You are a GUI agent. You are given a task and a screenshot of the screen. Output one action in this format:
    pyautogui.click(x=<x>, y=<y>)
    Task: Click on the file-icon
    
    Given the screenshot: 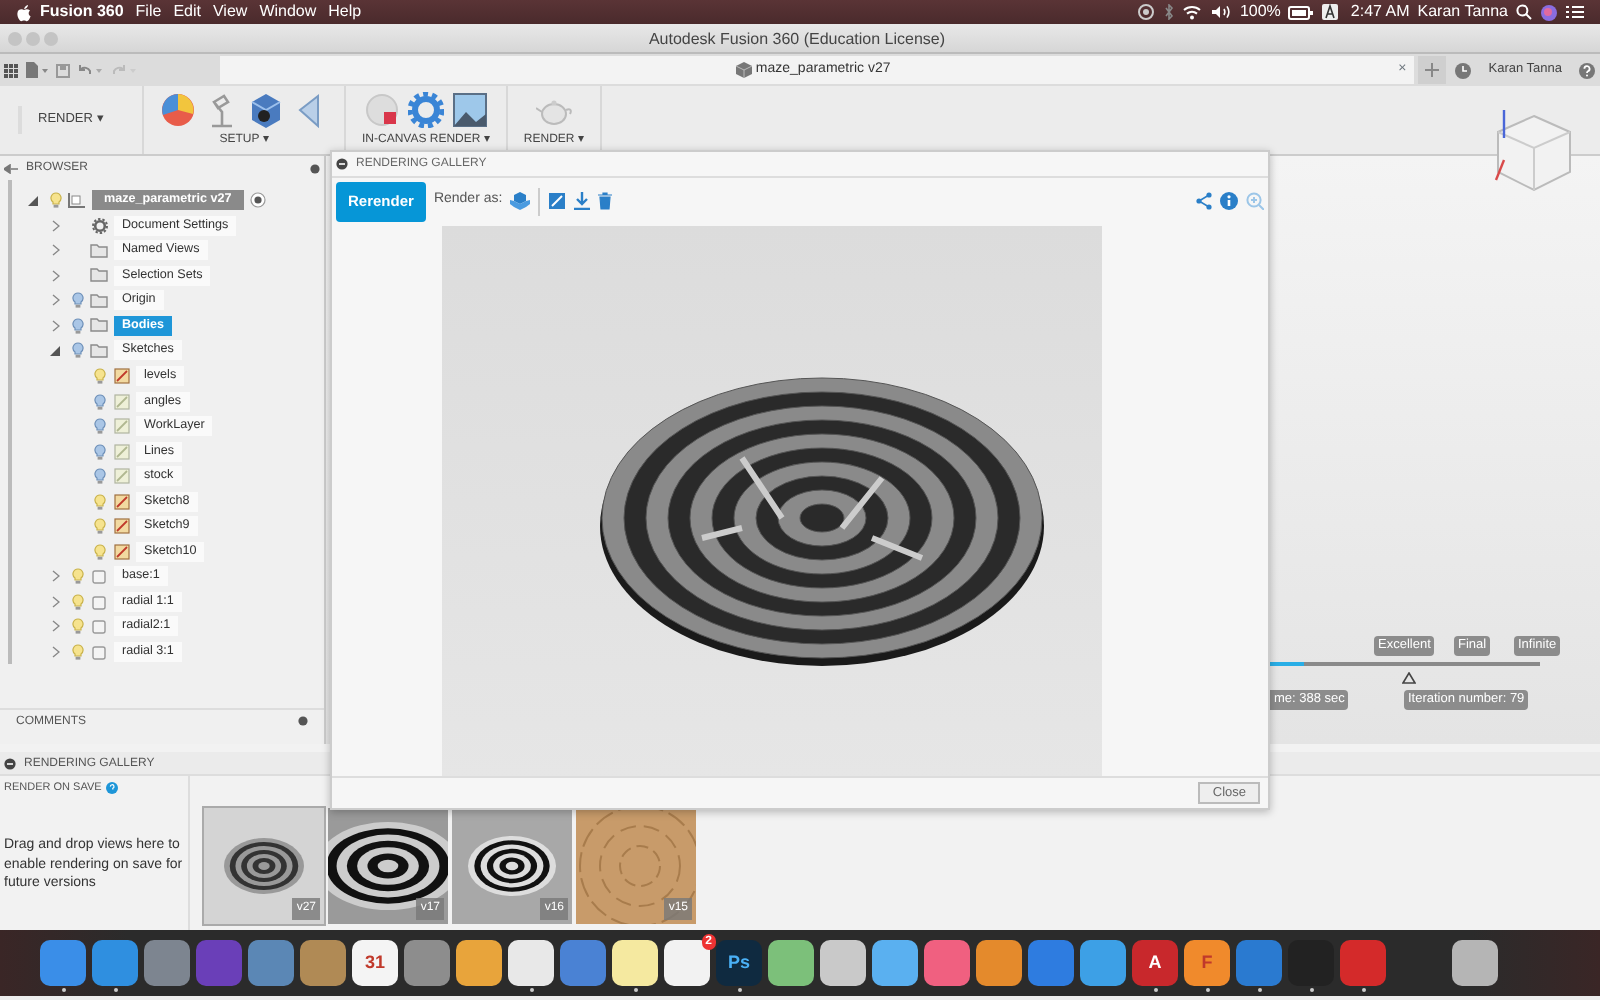 What is the action you would take?
    pyautogui.click(x=37, y=70)
    